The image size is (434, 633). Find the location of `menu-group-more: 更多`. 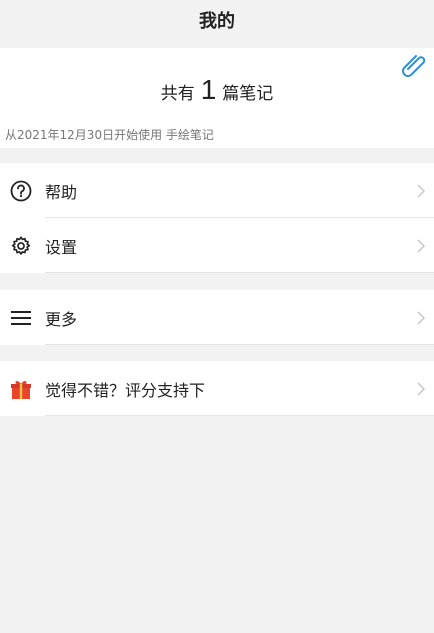

menu-group-more: 更多 is located at coordinates (217, 317).